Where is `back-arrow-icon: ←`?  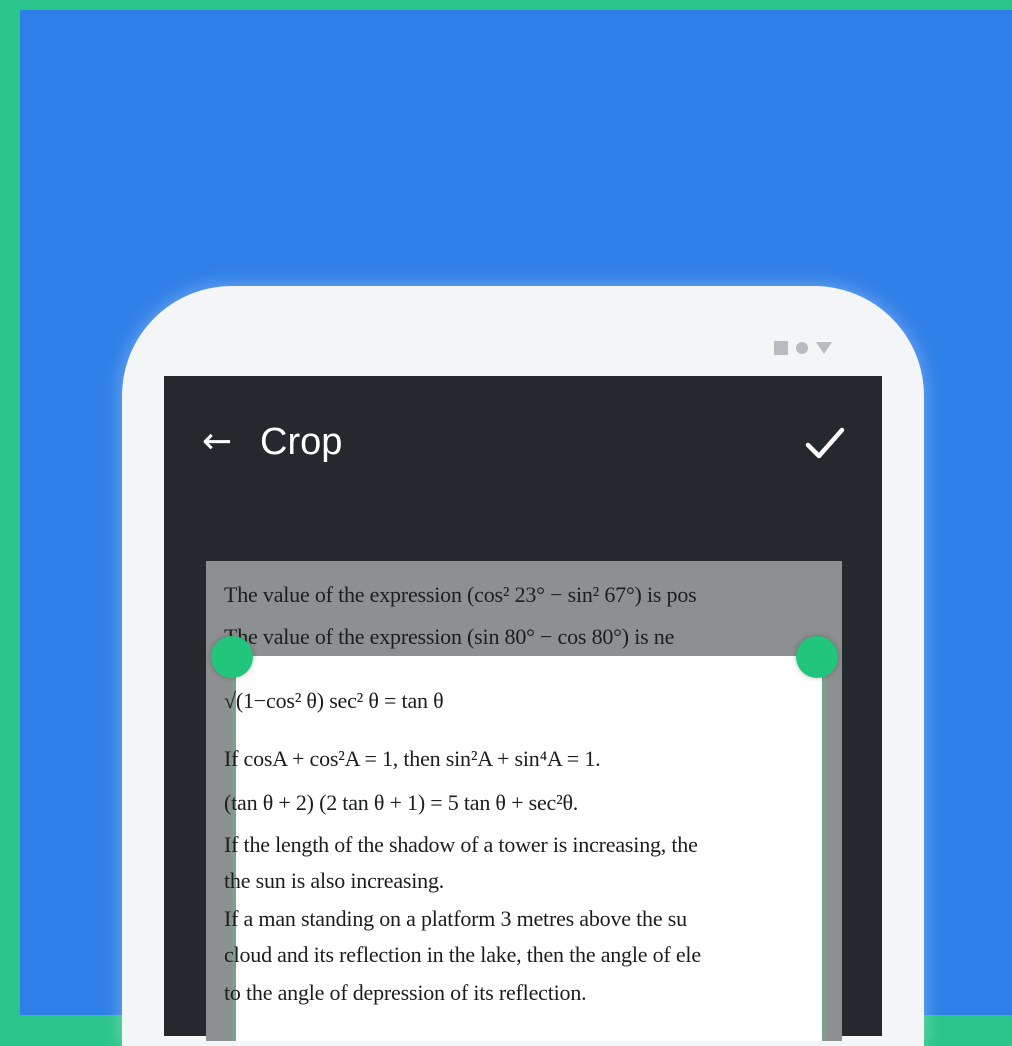 back-arrow-icon: ← is located at coordinates (224, 442).